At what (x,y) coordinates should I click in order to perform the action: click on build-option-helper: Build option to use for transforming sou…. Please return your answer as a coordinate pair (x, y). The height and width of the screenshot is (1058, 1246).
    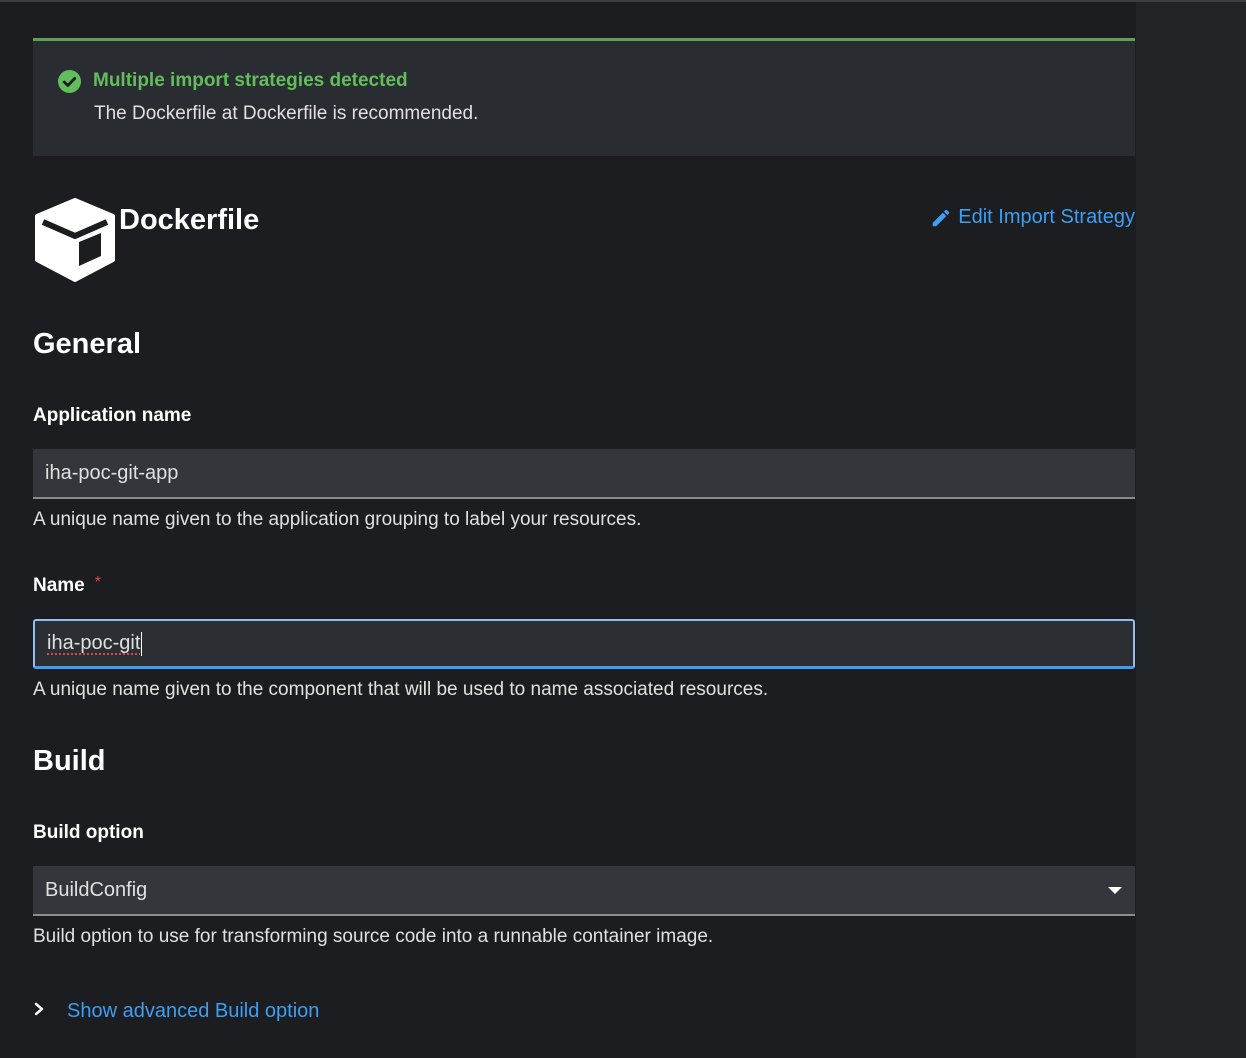
    Looking at the image, I should click on (373, 936).